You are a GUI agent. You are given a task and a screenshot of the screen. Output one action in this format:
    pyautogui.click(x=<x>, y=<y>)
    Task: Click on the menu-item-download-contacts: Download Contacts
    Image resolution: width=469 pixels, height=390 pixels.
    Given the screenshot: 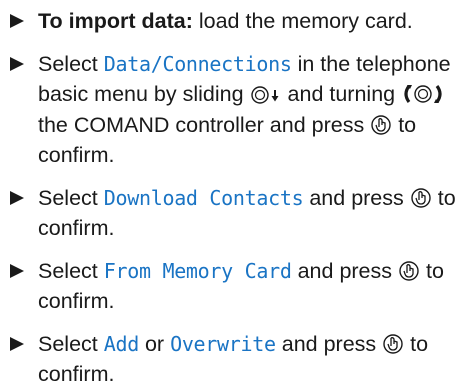 What is the action you would take?
    pyautogui.click(x=203, y=197)
    